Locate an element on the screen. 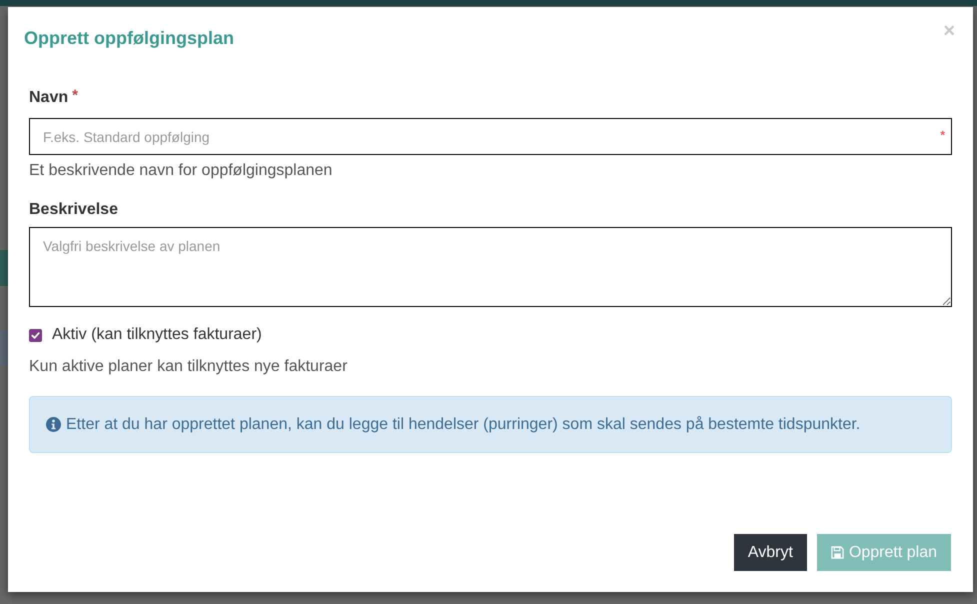  cancel-button: Avbryt is located at coordinates (770, 552).